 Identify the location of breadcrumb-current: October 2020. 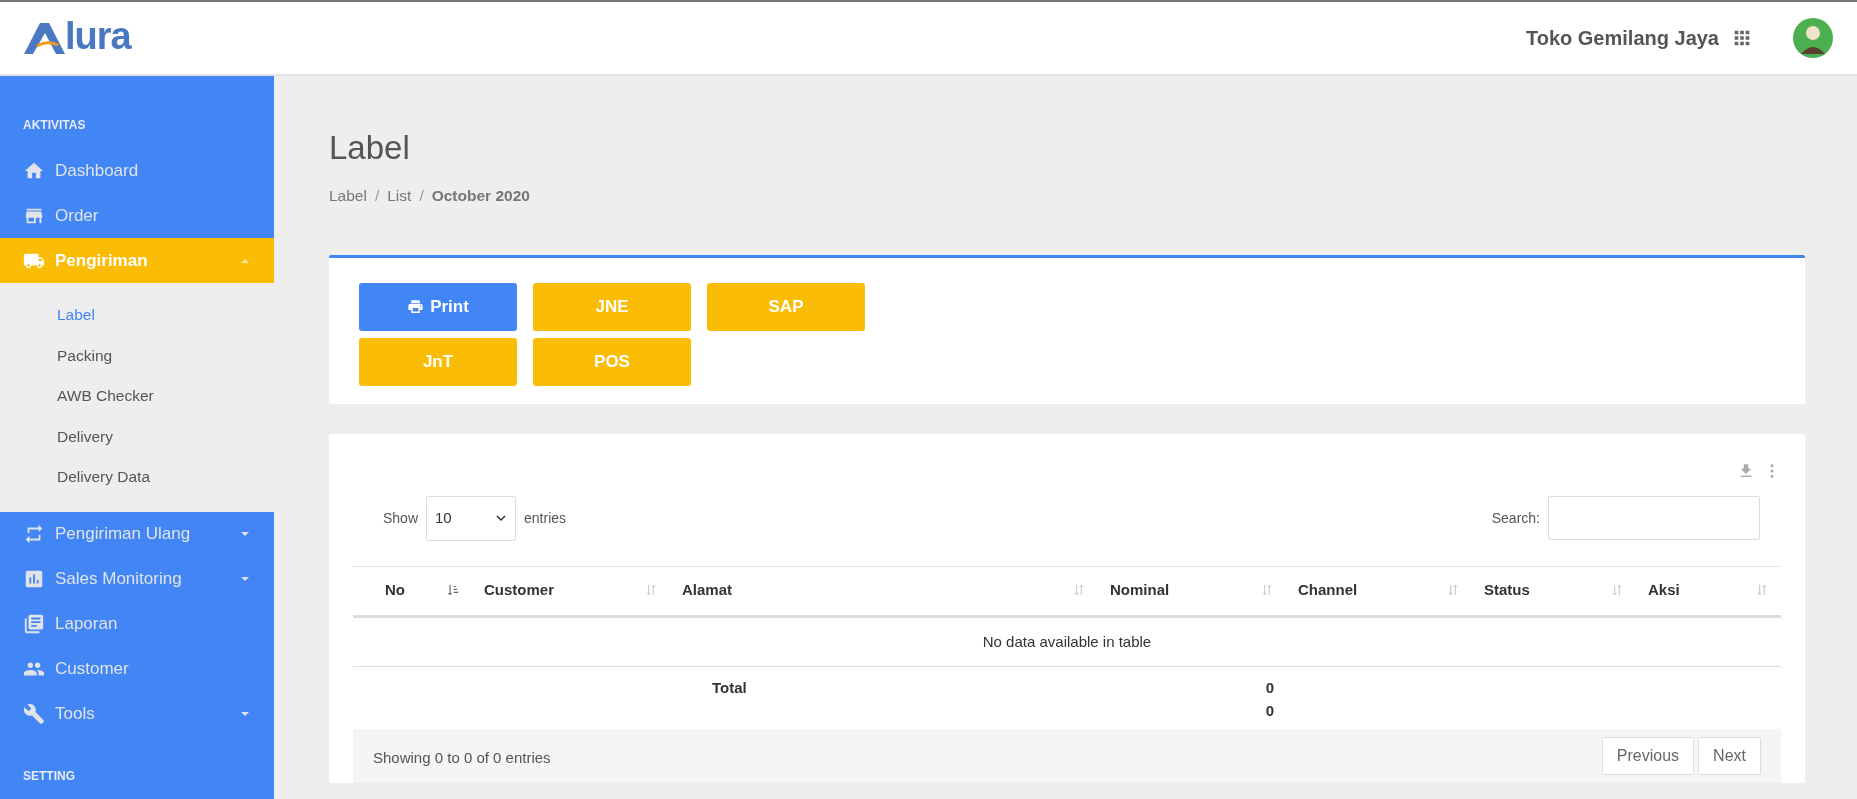
(480, 195).